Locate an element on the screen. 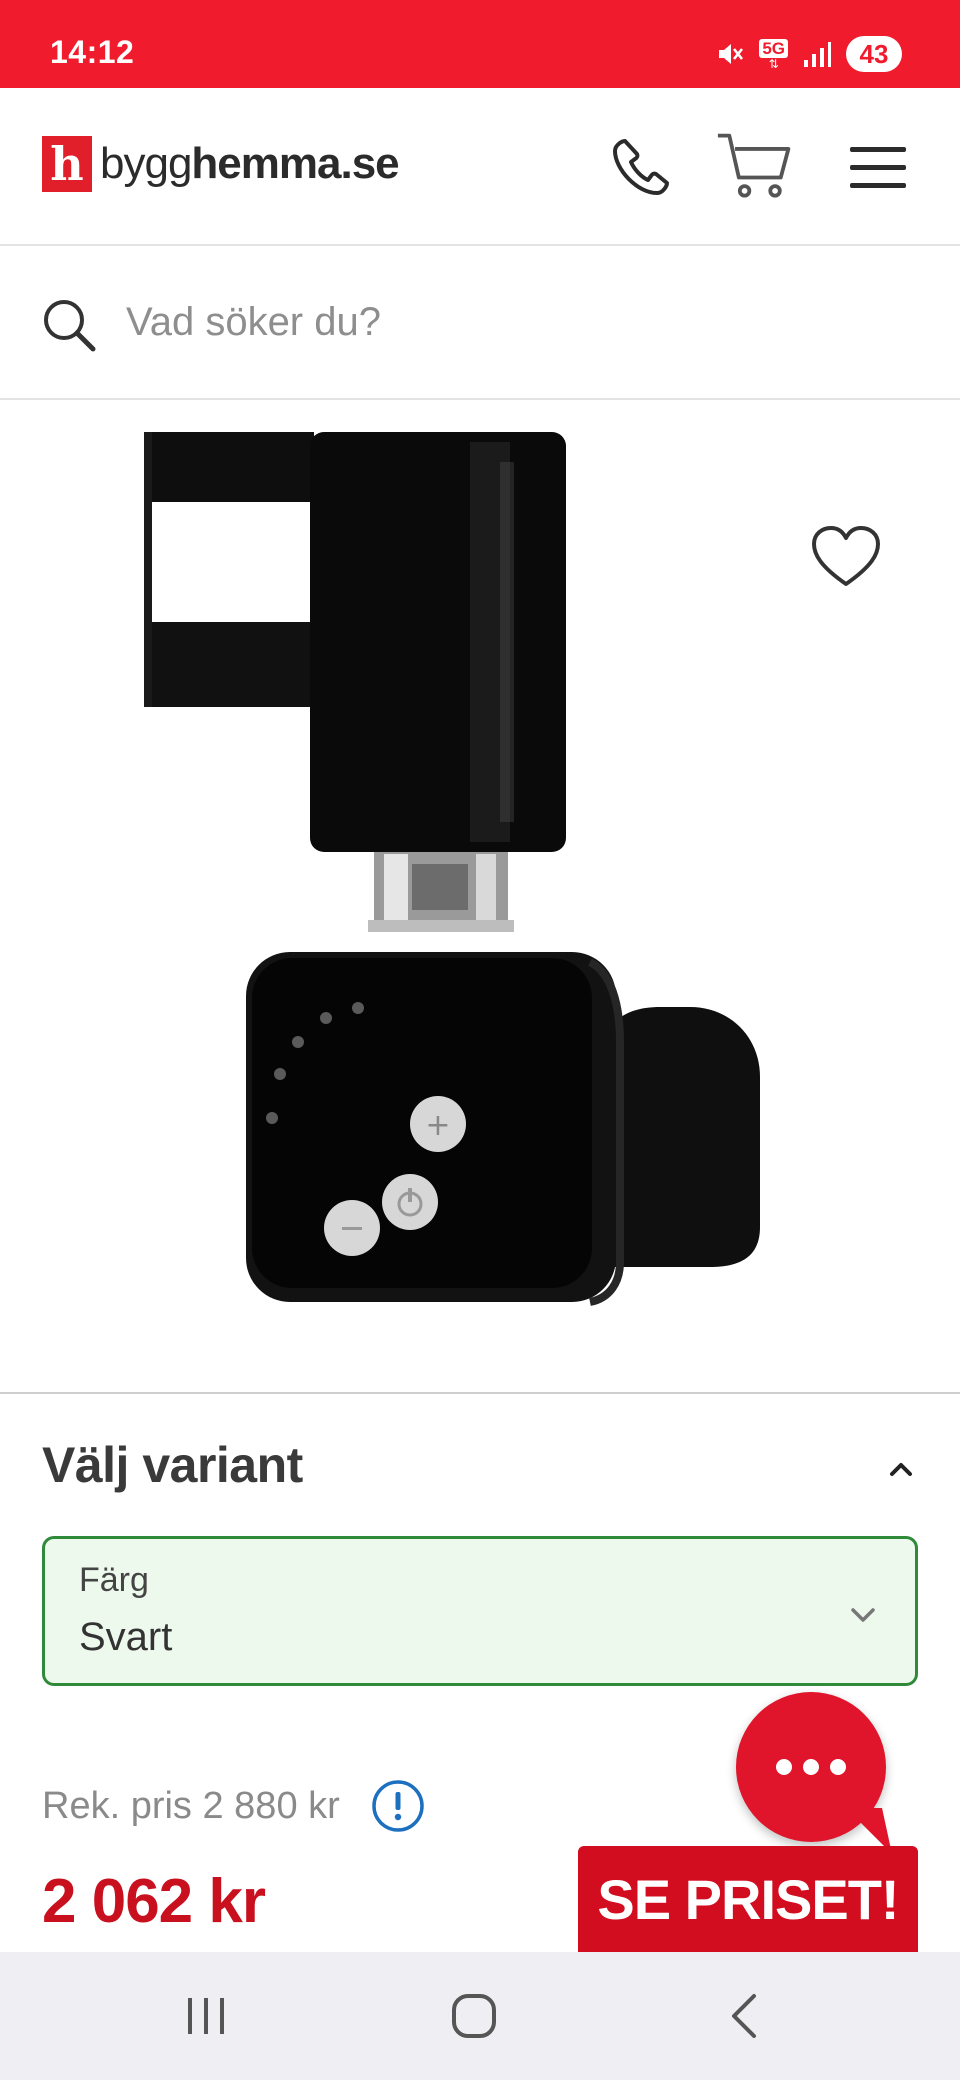 The image size is (960, 2080). phone-icon is located at coordinates (641, 167).